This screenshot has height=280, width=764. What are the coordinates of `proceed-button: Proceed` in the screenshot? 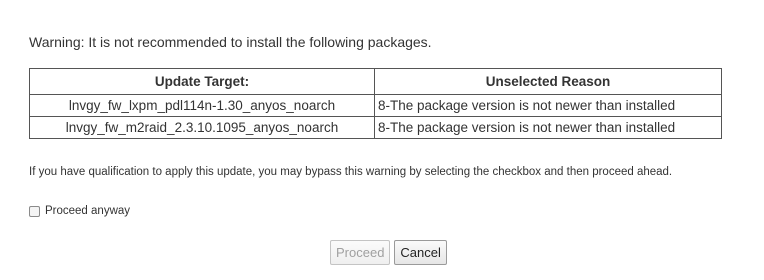 It's located at (360, 252).